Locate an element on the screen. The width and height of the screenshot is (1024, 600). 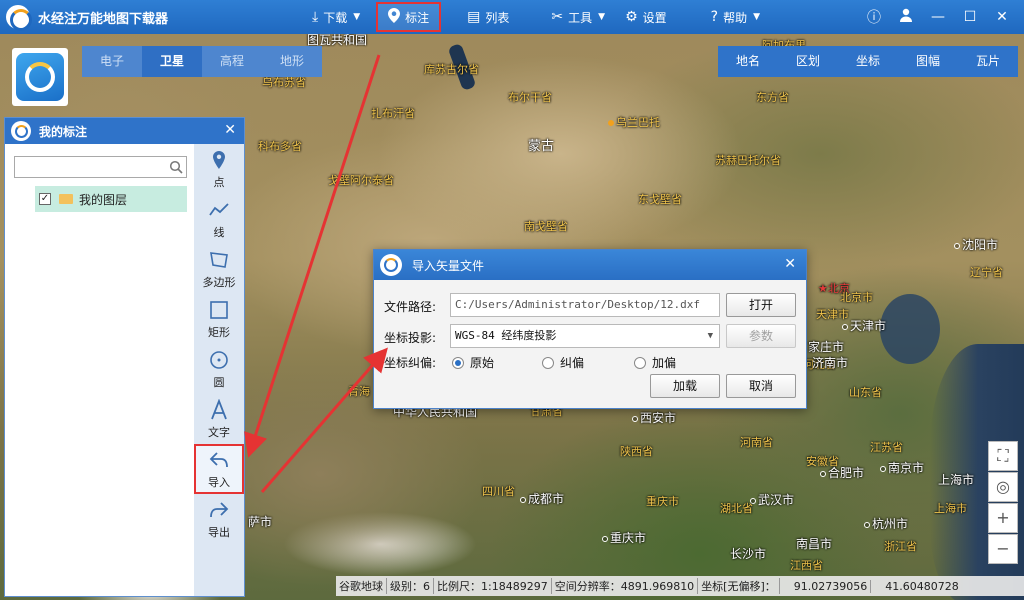
menu-label: 列表 is located at coordinates (497, 17).